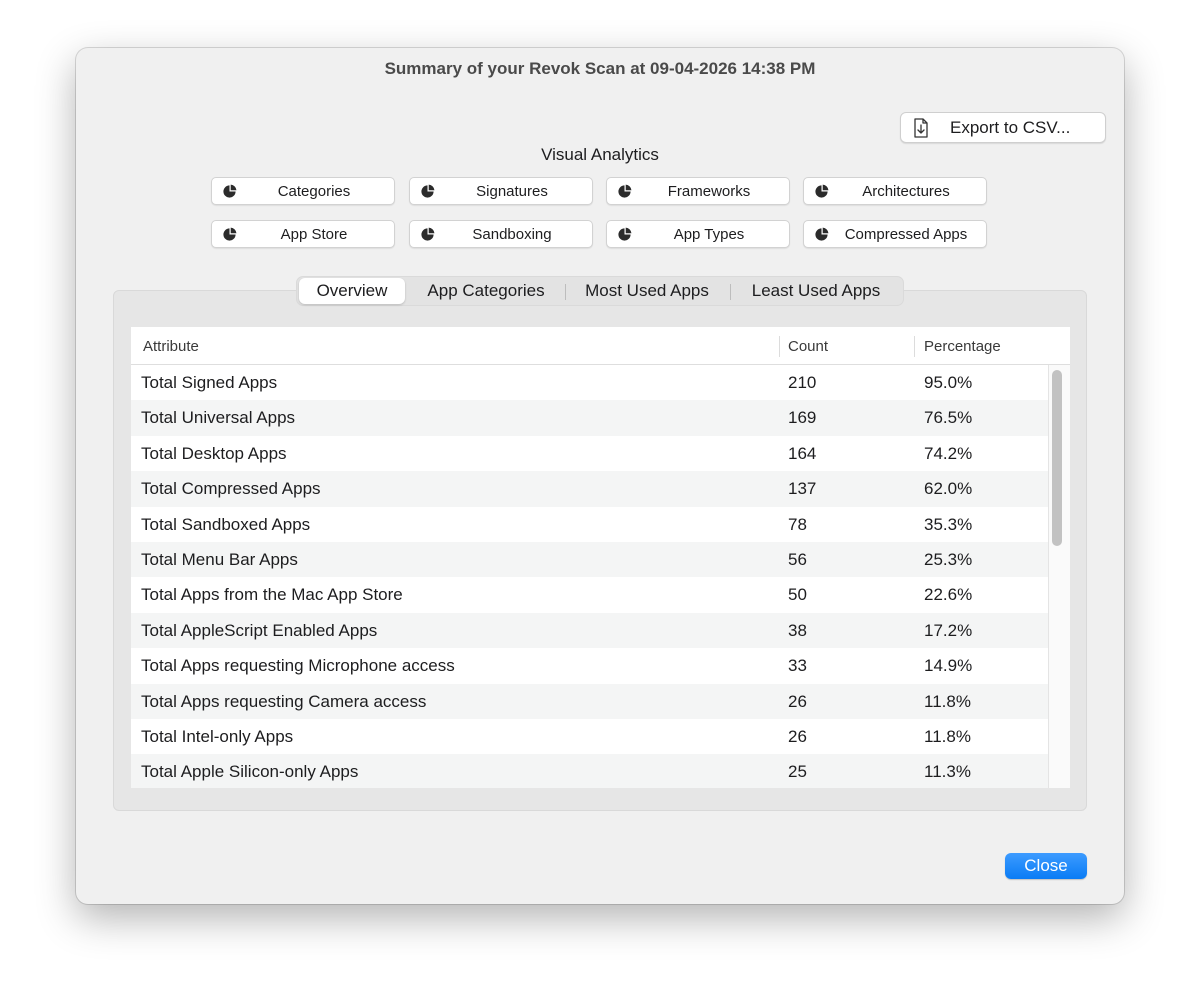 The image size is (1200, 1007). I want to click on frameworks-chart-button: Frameworks, so click(698, 191).